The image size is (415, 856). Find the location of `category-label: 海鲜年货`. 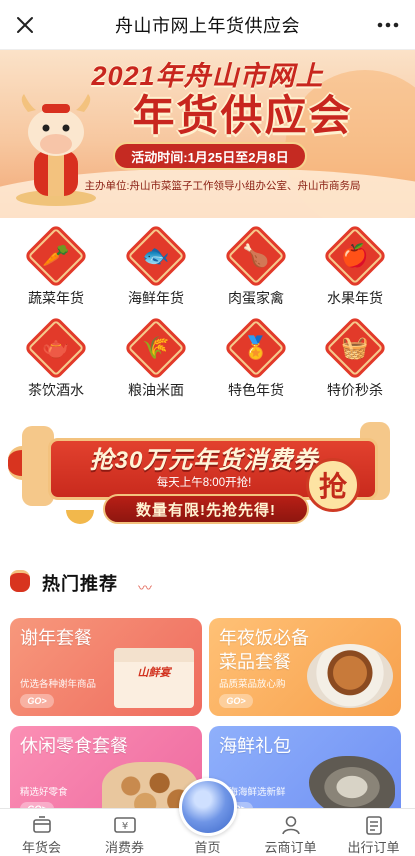

category-label: 海鲜年货 is located at coordinates (156, 298).